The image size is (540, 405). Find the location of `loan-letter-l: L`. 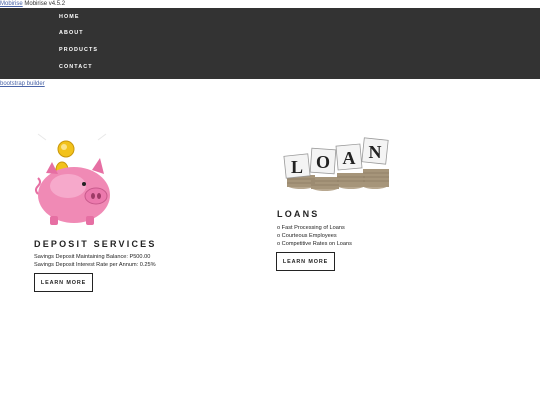

loan-letter-l: L is located at coordinates (297, 167).